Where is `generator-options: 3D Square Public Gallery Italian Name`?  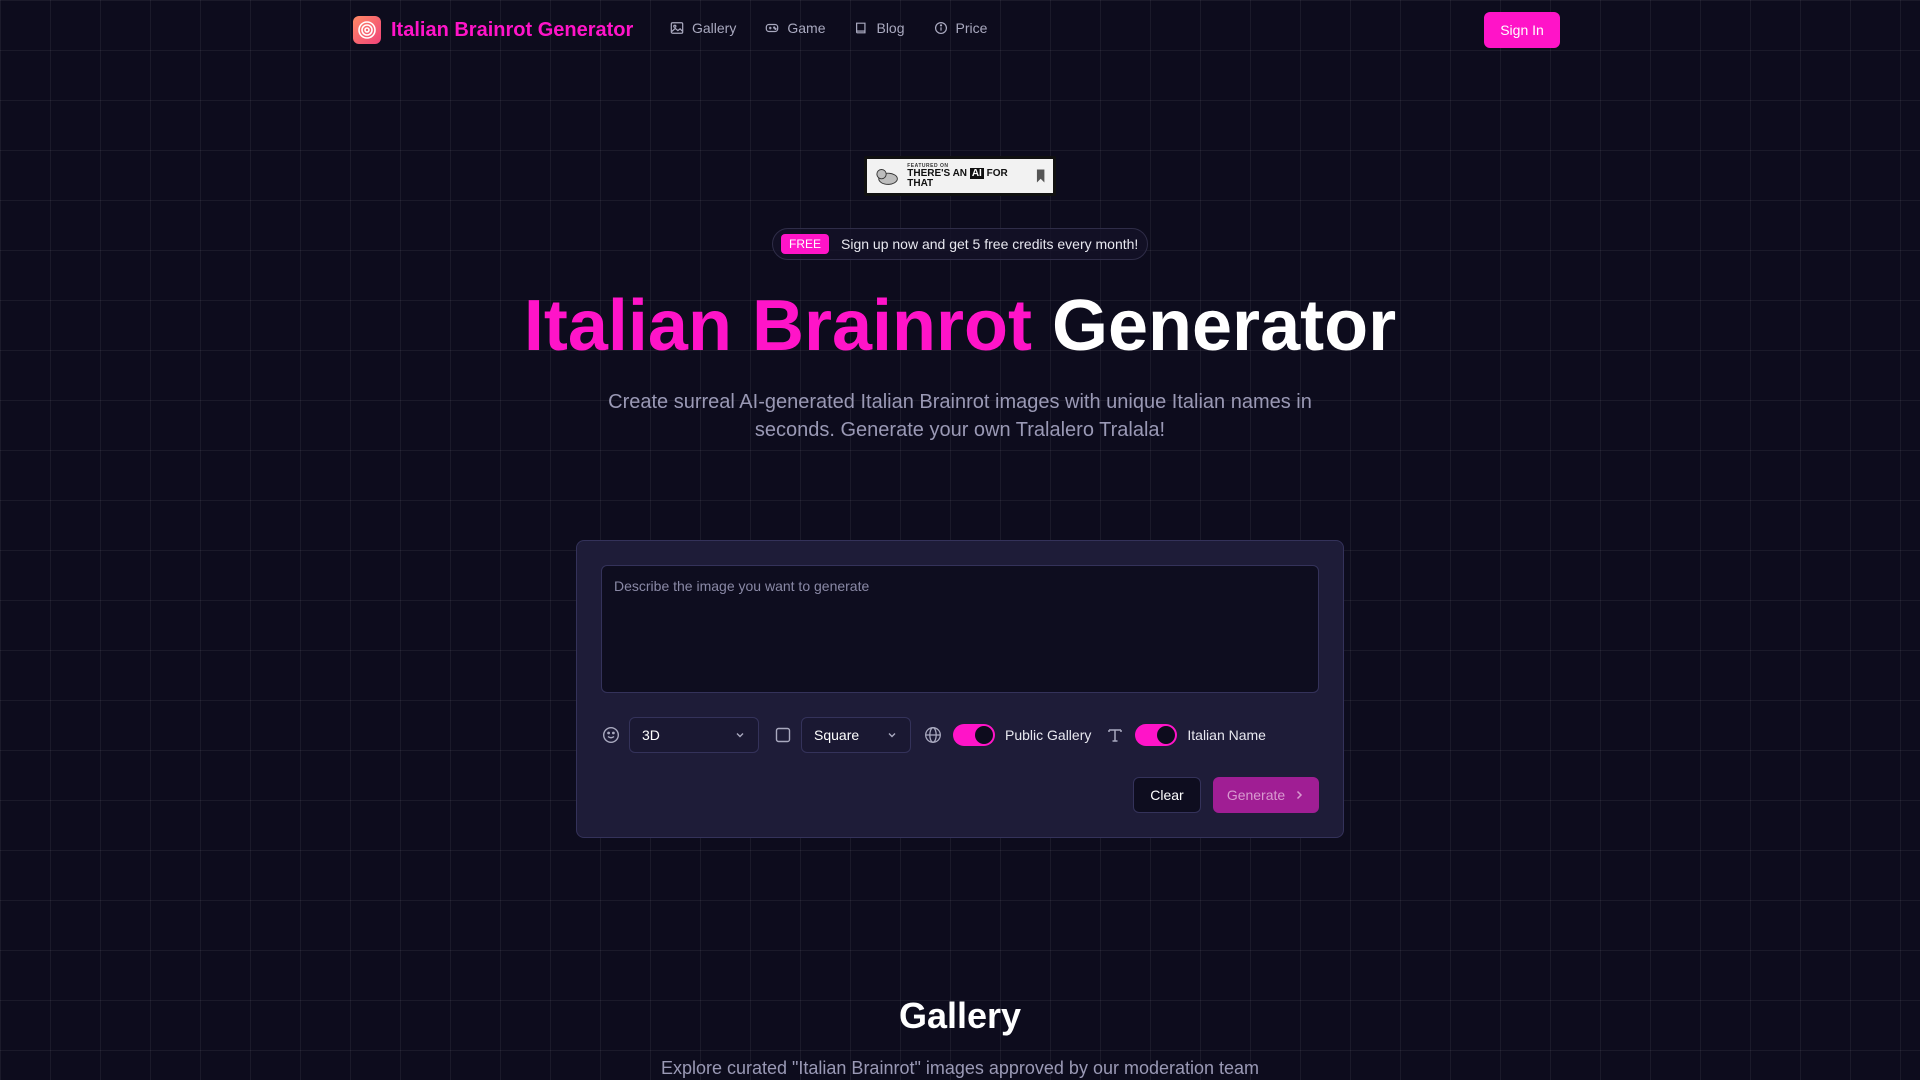 generator-options: 3D Square Public Gallery Italian Name is located at coordinates (933, 735).